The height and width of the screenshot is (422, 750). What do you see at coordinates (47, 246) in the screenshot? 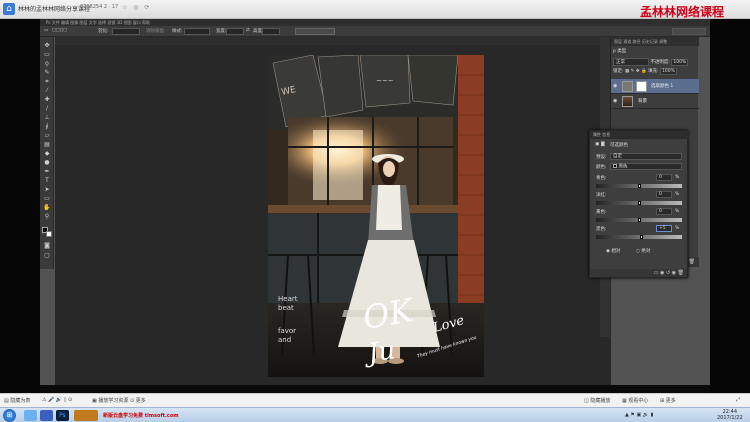
I see `quick-mask-icon: ◙` at bounding box center [47, 246].